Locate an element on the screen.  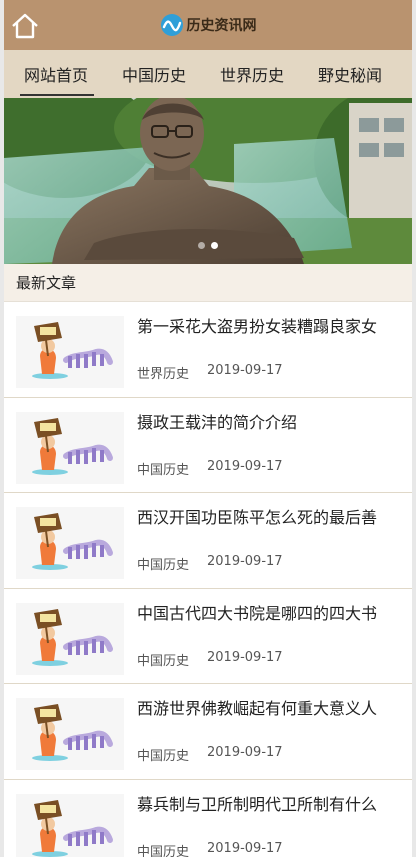
article-title: 募兵制与卫所制明代卫所制有什么 is located at coordinates (270, 804).